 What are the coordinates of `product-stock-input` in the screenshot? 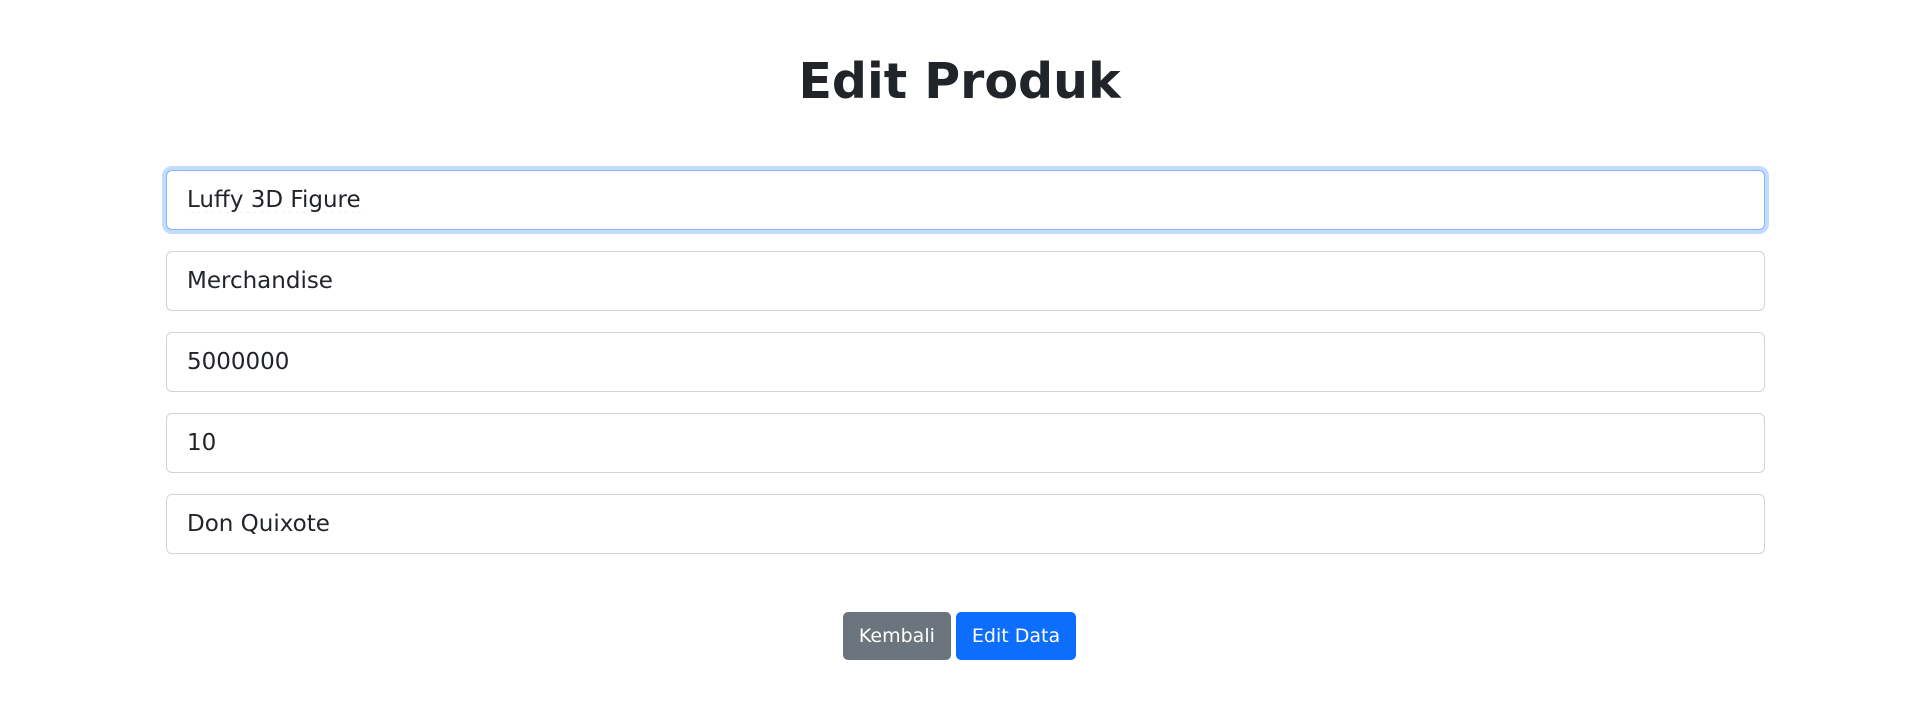 It's located at (965, 443).